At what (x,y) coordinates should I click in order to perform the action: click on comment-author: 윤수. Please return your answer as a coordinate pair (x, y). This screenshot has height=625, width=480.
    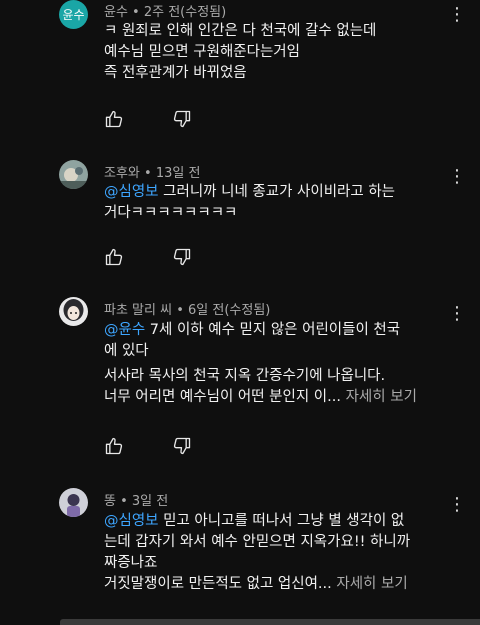
    Looking at the image, I should click on (116, 12).